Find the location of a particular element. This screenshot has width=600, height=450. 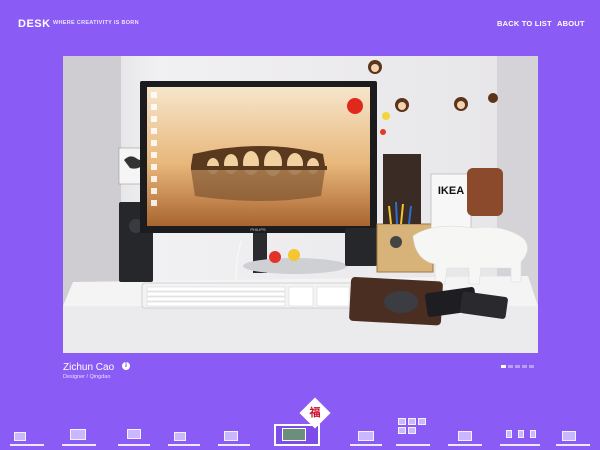

monitor-brand: PHILIPS is located at coordinates (258, 229).